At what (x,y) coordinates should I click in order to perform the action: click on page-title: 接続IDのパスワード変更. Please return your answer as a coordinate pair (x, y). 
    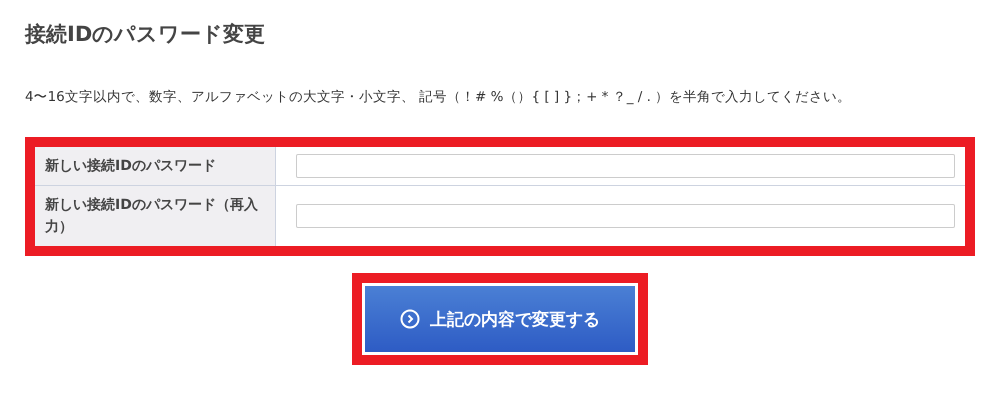
    Looking at the image, I should click on (145, 34).